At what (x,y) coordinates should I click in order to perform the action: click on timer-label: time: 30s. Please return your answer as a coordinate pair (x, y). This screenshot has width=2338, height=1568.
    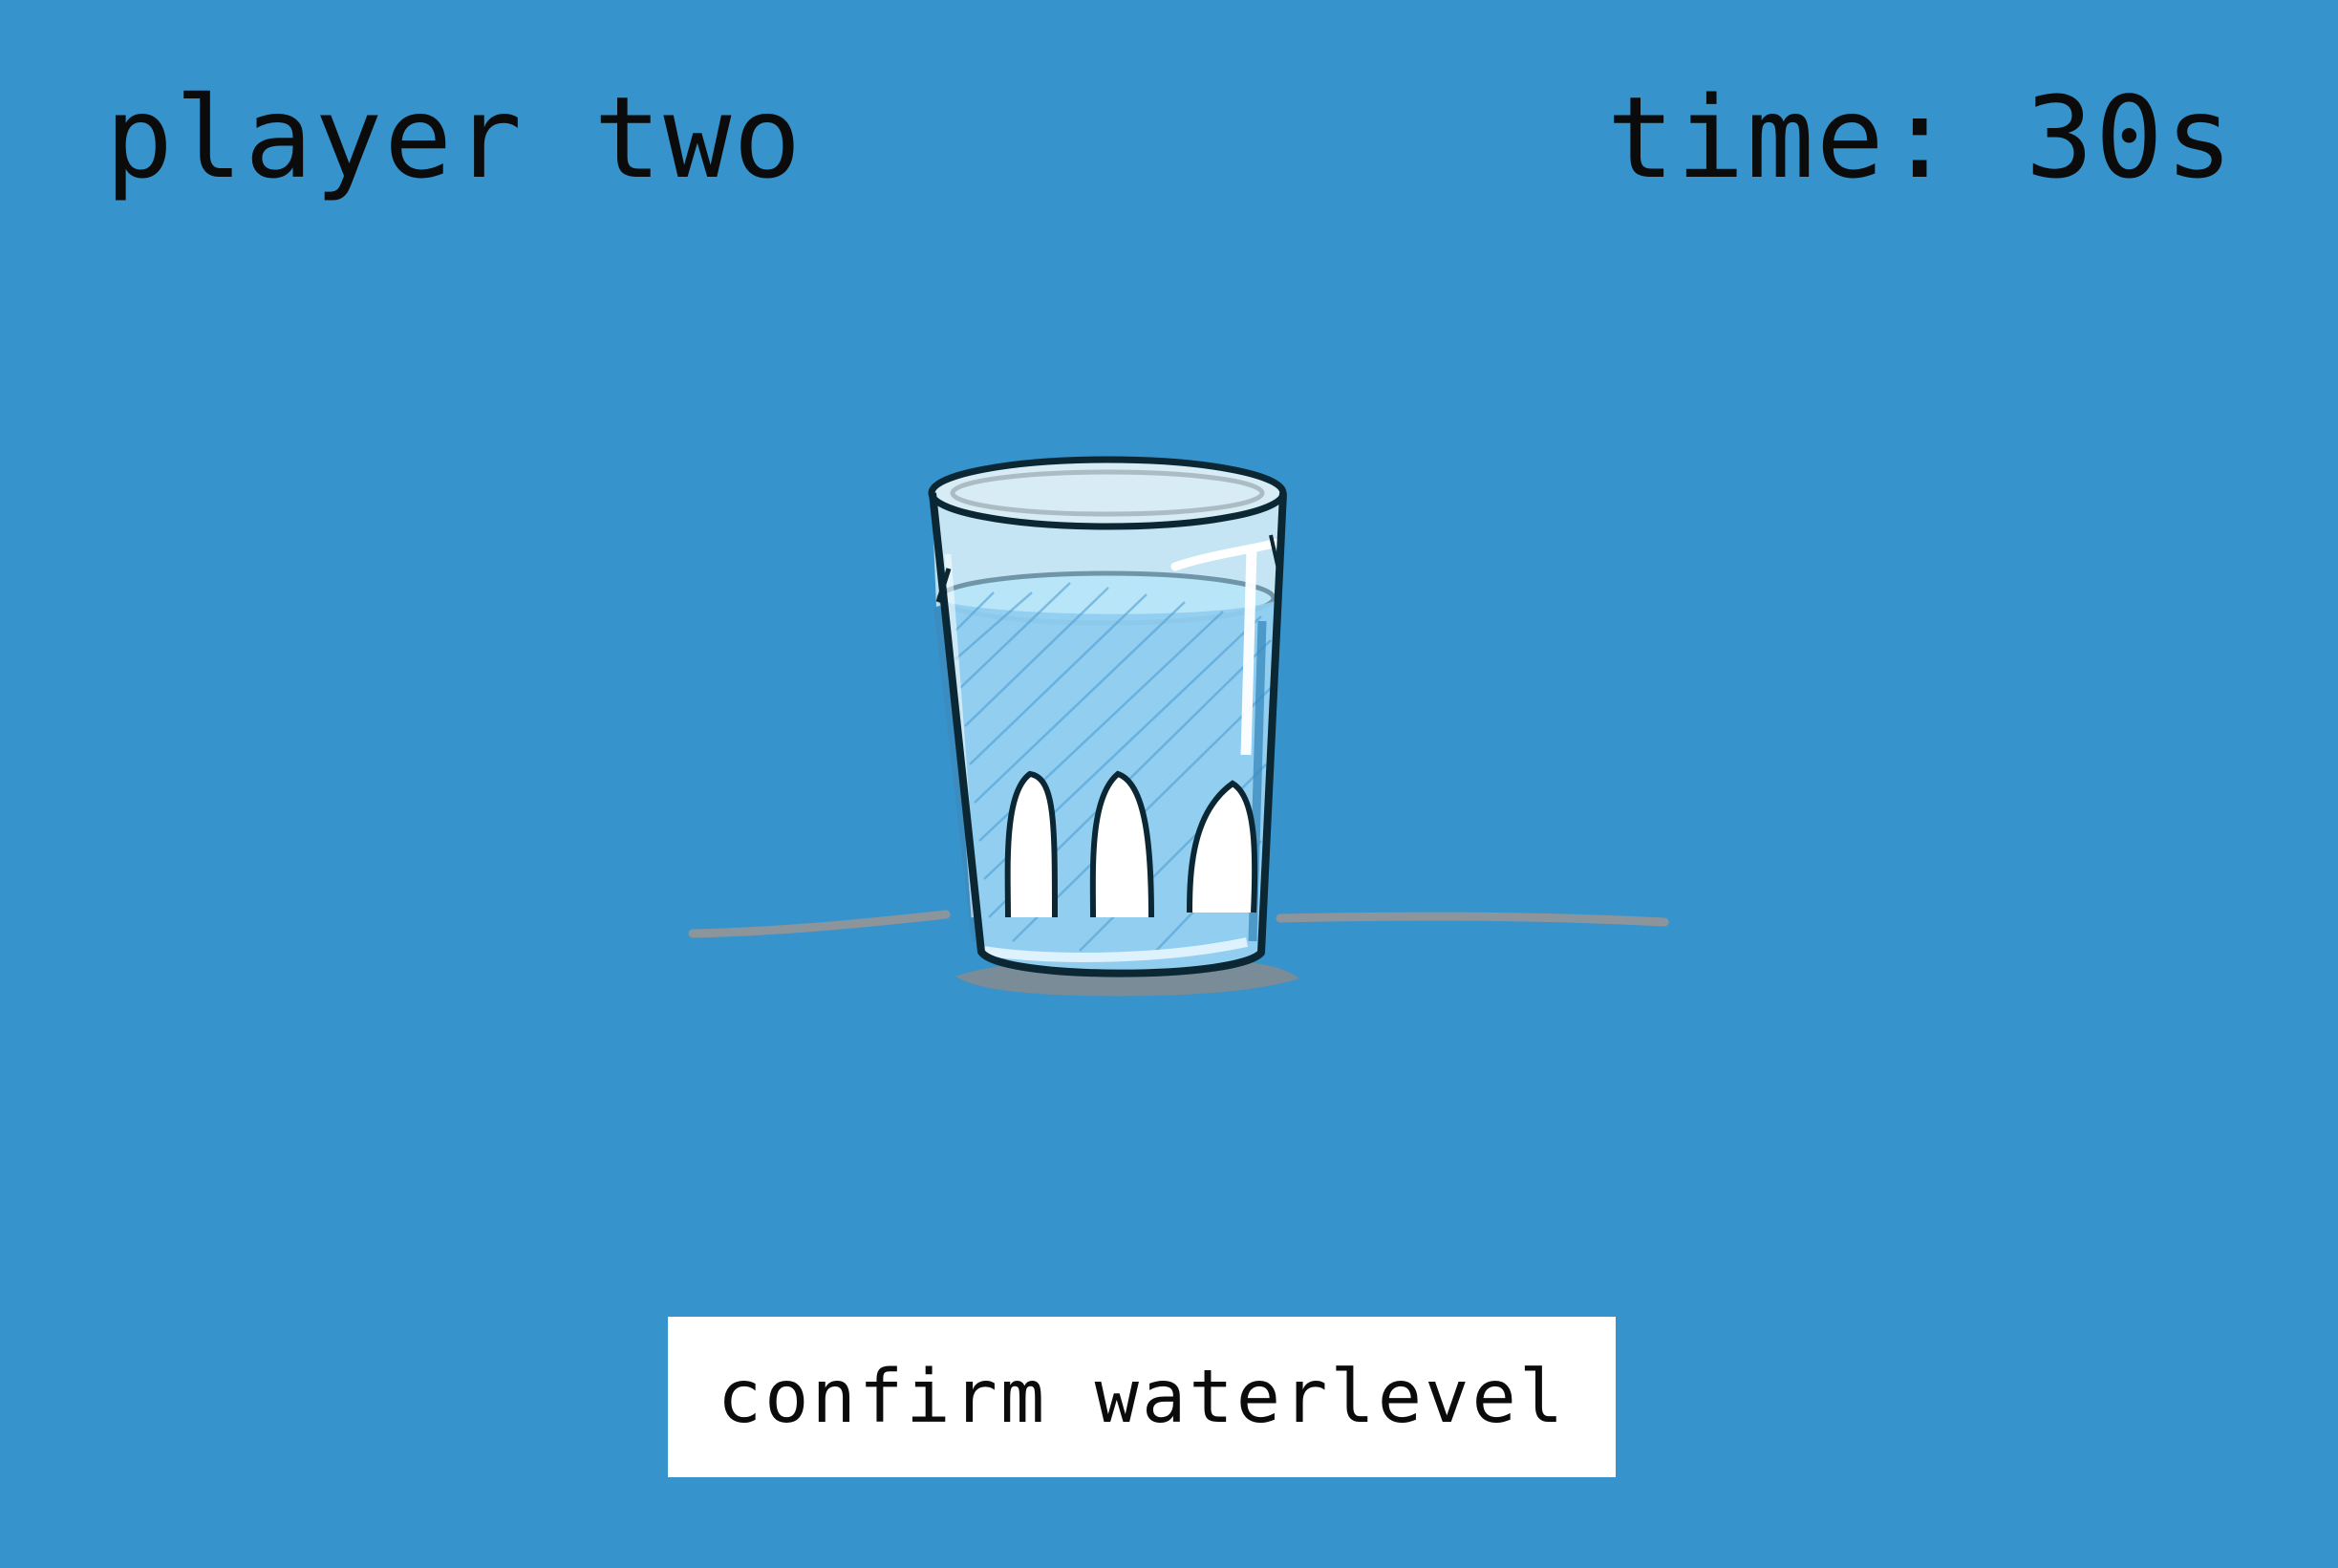
    Looking at the image, I should click on (1920, 138).